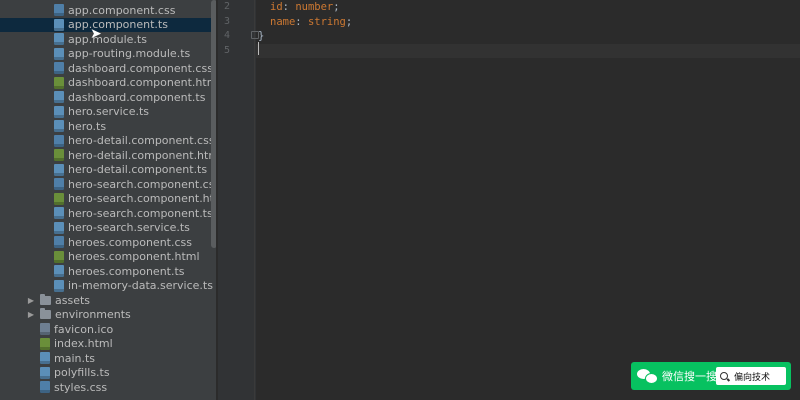 This screenshot has height=400, width=800. Describe the element at coordinates (254, 200) in the screenshot. I see `gutter-divider` at that location.